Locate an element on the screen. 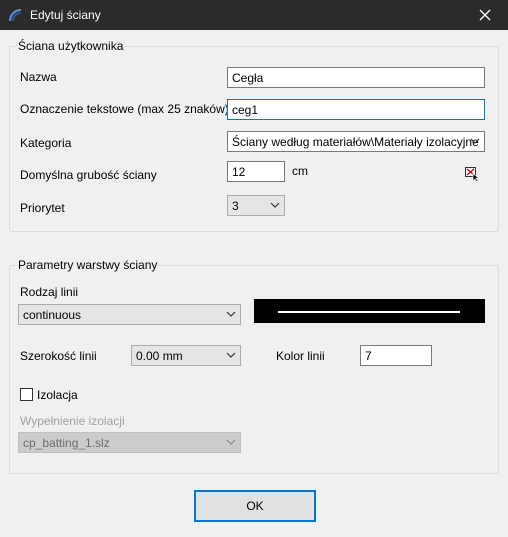 The width and height of the screenshot is (508, 537). priority-value: 3 is located at coordinates (235, 206).